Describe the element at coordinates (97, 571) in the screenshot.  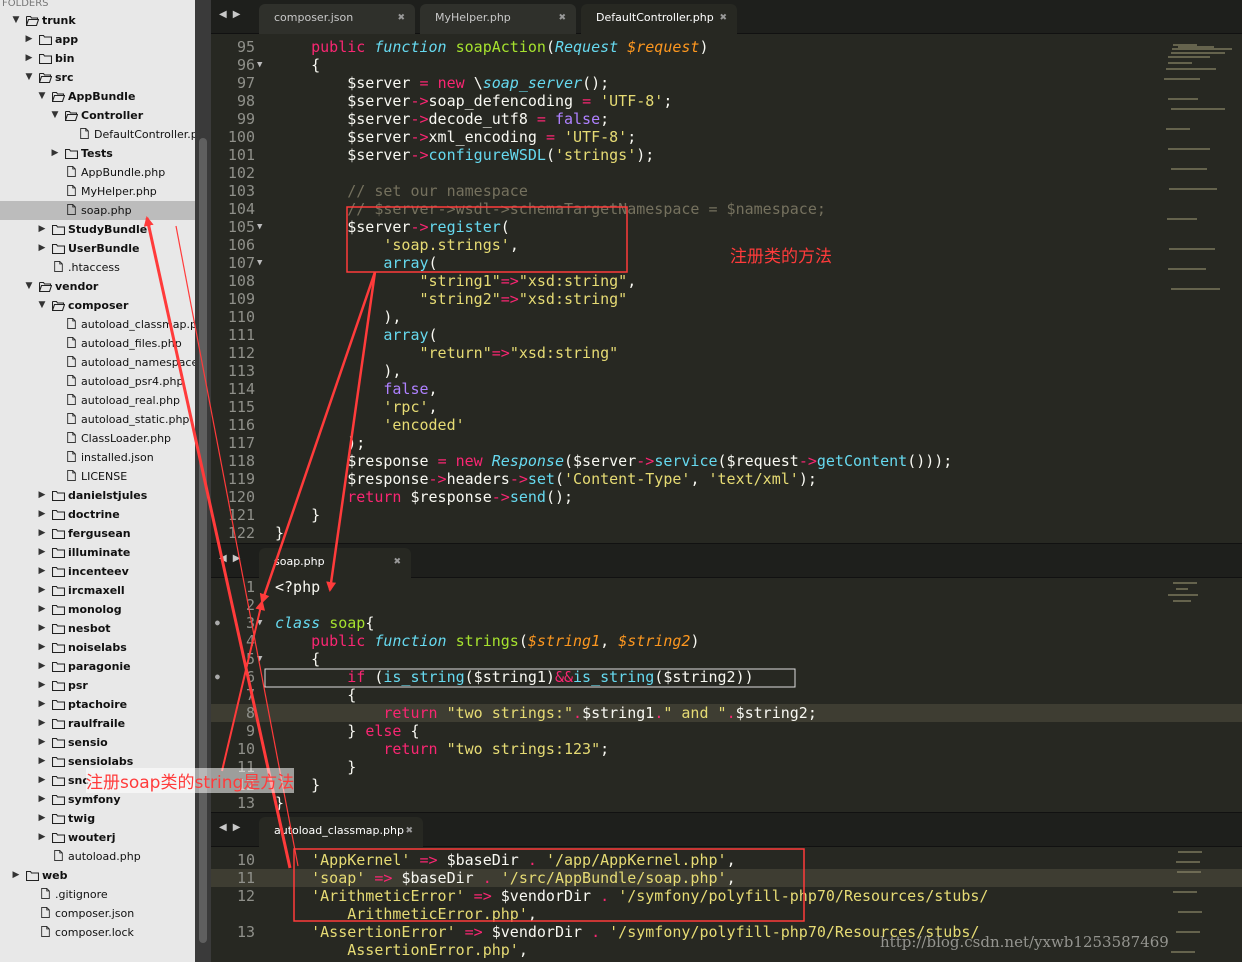
I see `sidebar-item-incenteev: ▶ incenteev` at that location.